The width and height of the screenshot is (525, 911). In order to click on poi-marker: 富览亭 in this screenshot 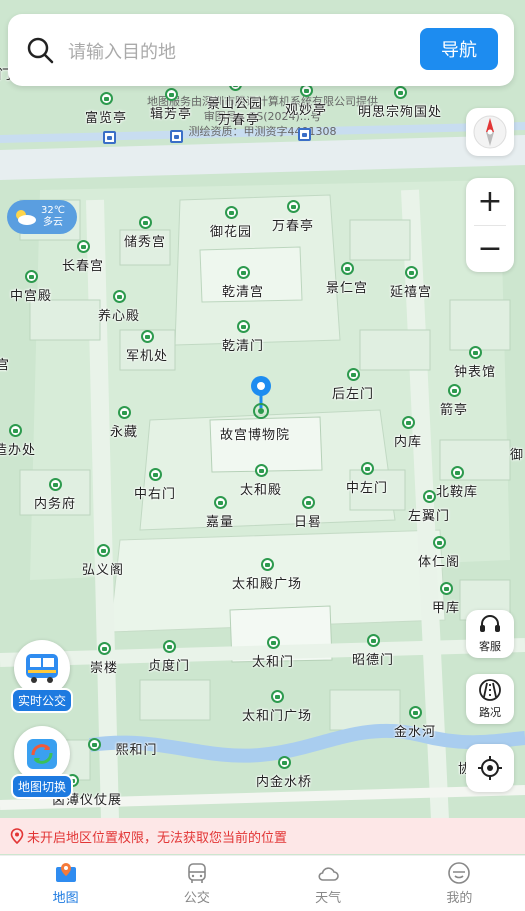, I will do `click(106, 109)`.